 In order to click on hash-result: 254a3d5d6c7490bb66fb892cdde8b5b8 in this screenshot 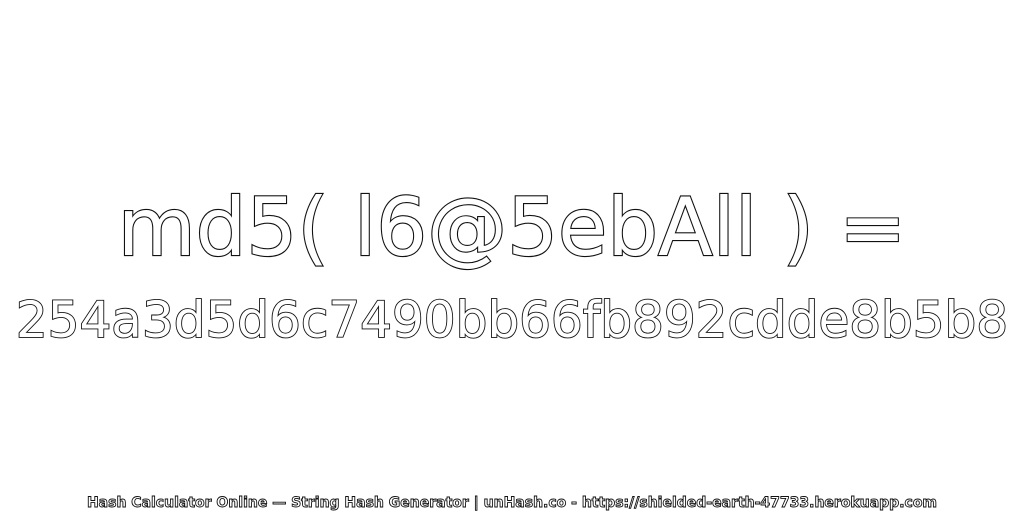, I will do `click(512, 320)`.